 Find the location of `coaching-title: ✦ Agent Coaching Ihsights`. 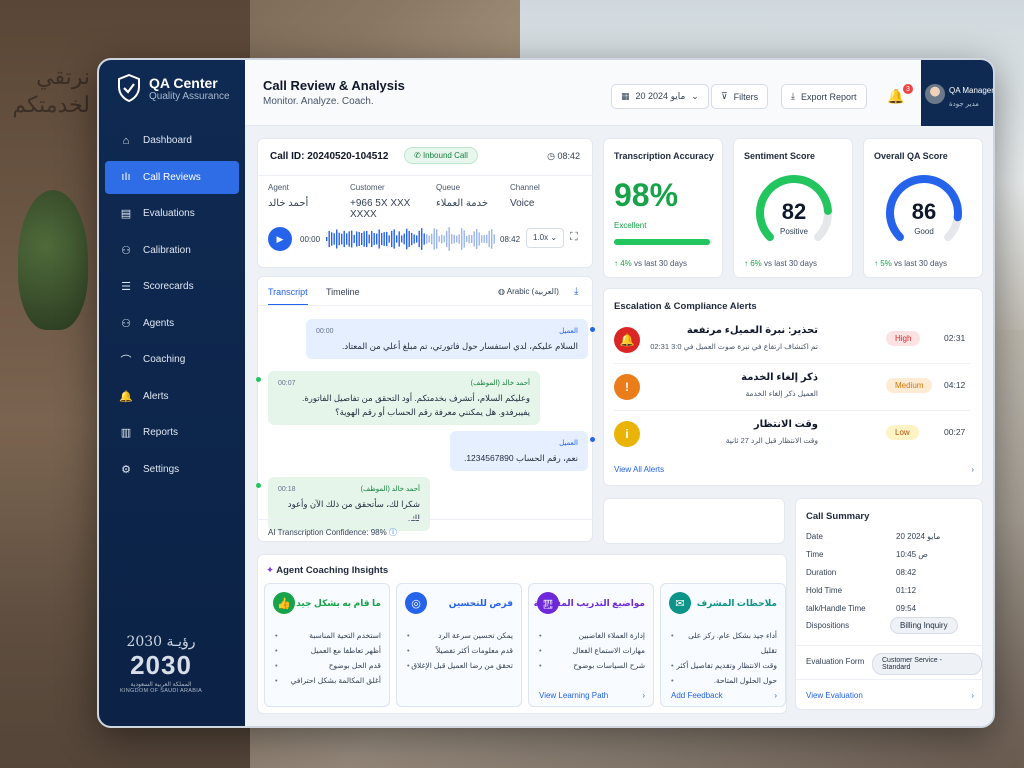

coaching-title: ✦ Agent Coaching Ihsights is located at coordinates (327, 570).